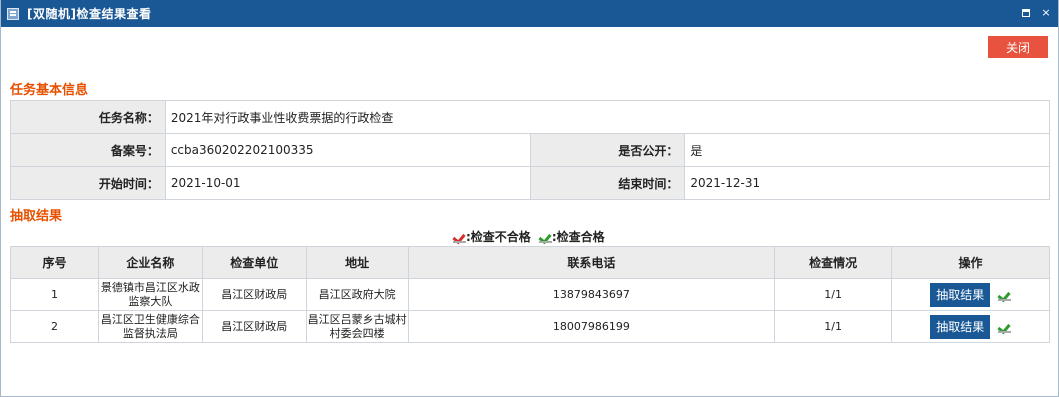 The height and width of the screenshot is (397, 1059). I want to click on legend-fail: :检查不合格, so click(492, 236).